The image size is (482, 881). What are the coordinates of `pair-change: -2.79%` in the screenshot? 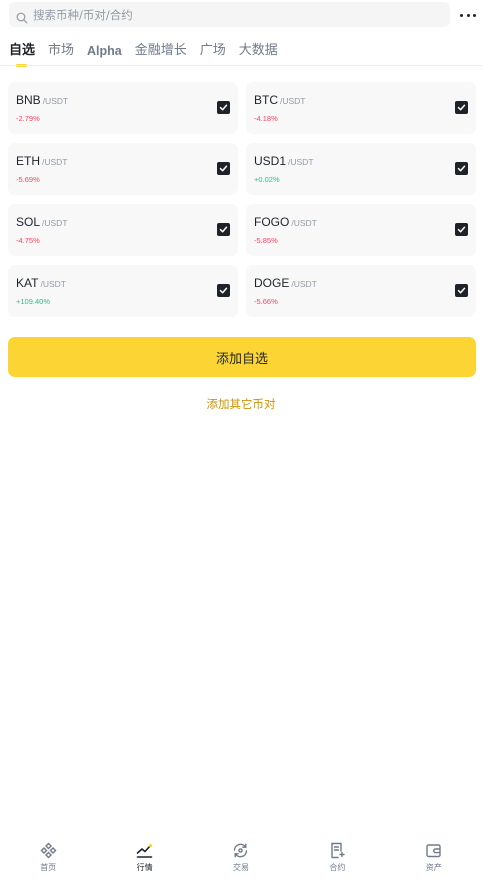 It's located at (28, 118).